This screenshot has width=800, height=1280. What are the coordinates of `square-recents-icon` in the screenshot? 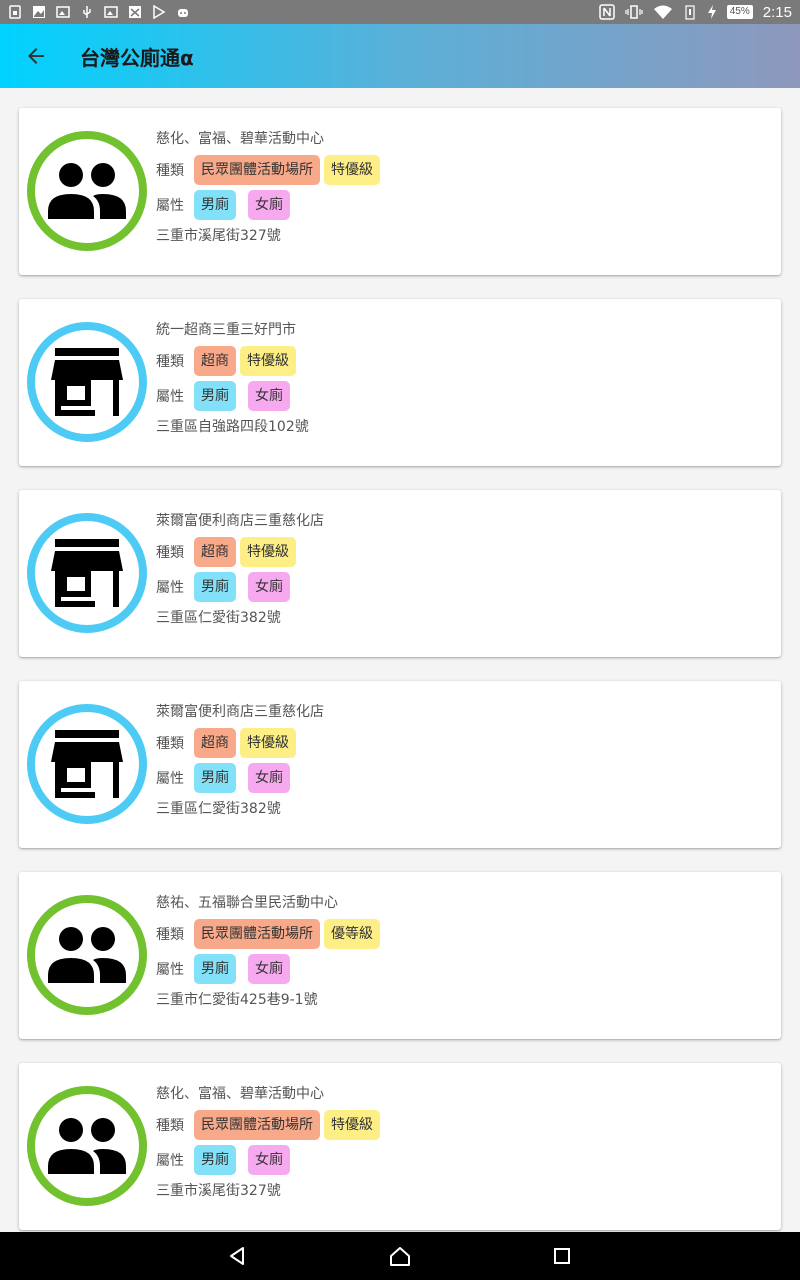 It's located at (562, 1256).